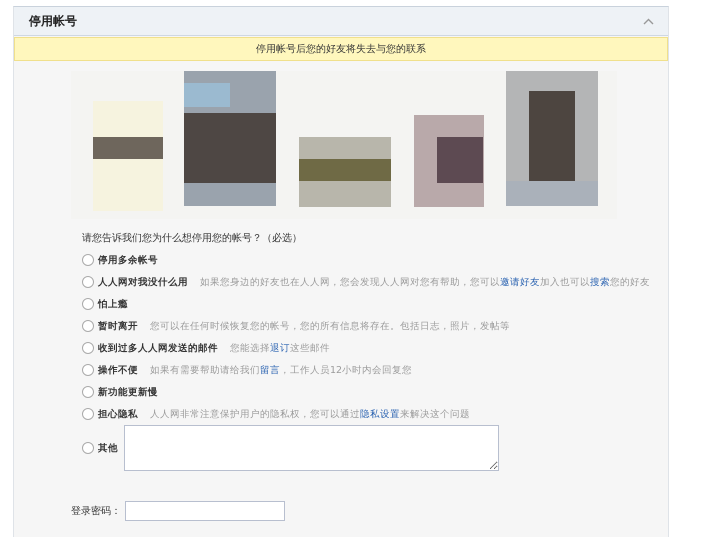  Describe the element at coordinates (341, 49) in the screenshot. I see `notice-banner: 停用帐号后您的好友将失去与您的联系` at that location.